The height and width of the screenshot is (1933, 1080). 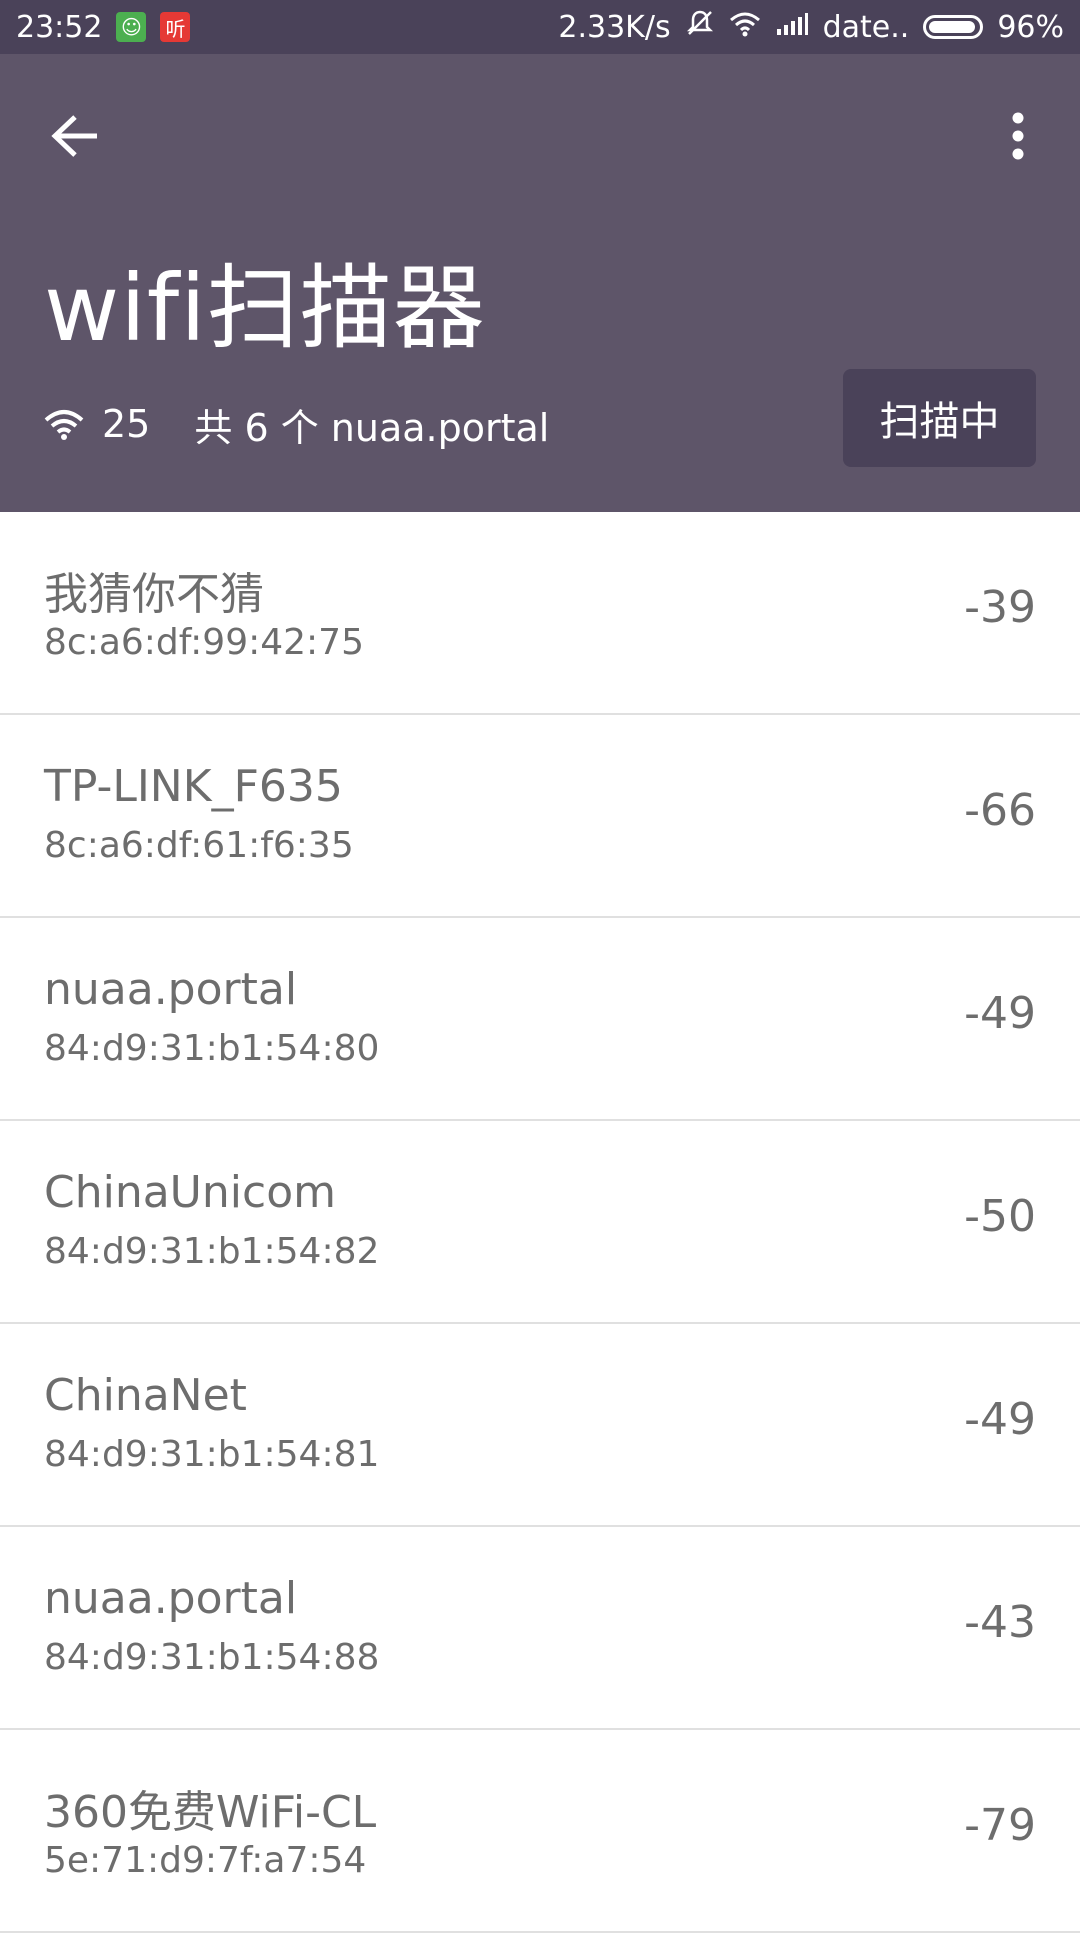 I want to click on network-ssid: 360免费WiFi-CL, so click(x=210, y=1812).